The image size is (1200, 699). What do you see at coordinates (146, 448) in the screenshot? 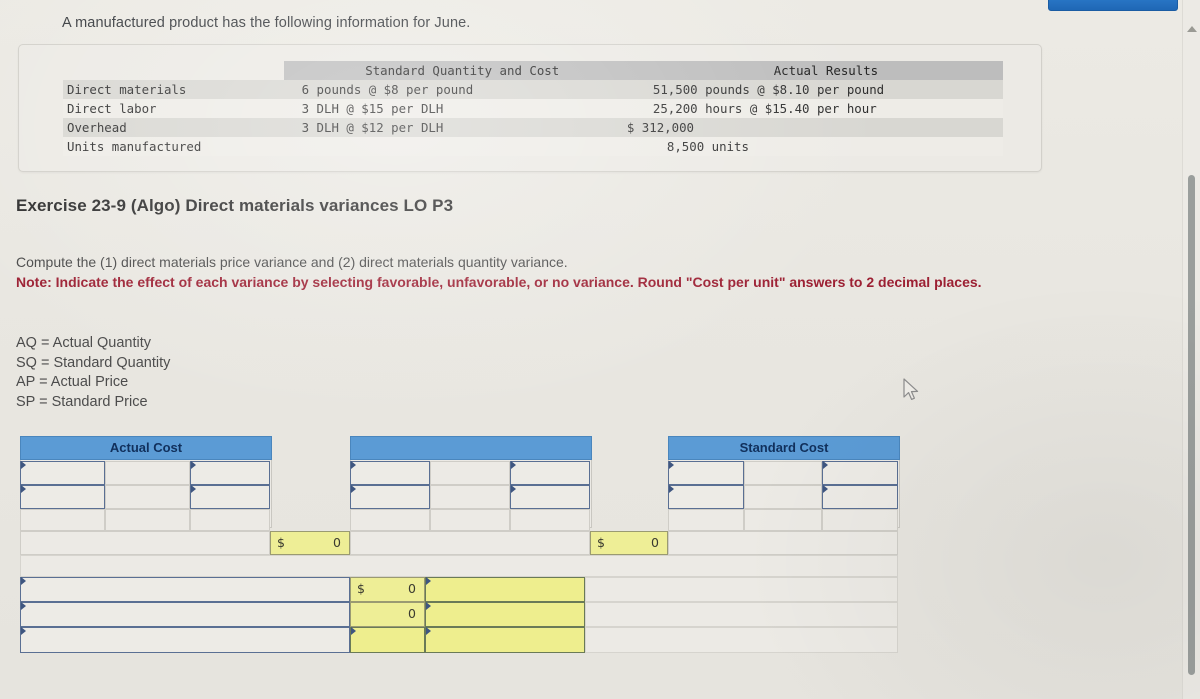
I see `actual-cost-header: Actual Cost` at bounding box center [146, 448].